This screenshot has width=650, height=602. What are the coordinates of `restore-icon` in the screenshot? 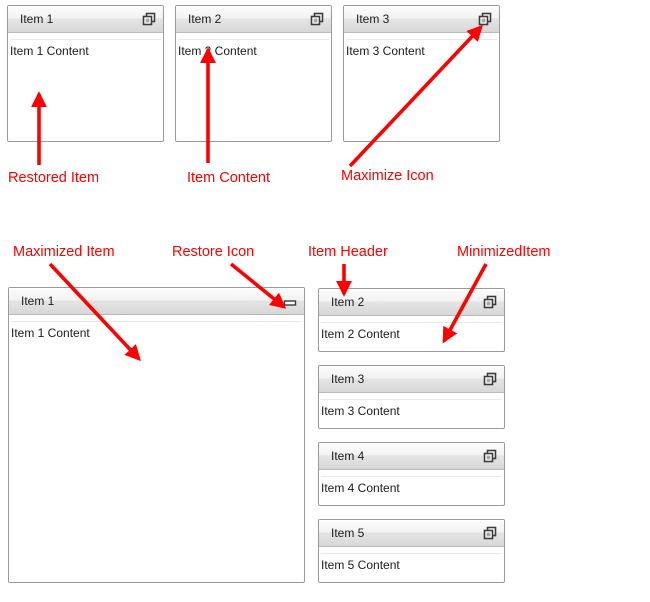 It's located at (290, 301).